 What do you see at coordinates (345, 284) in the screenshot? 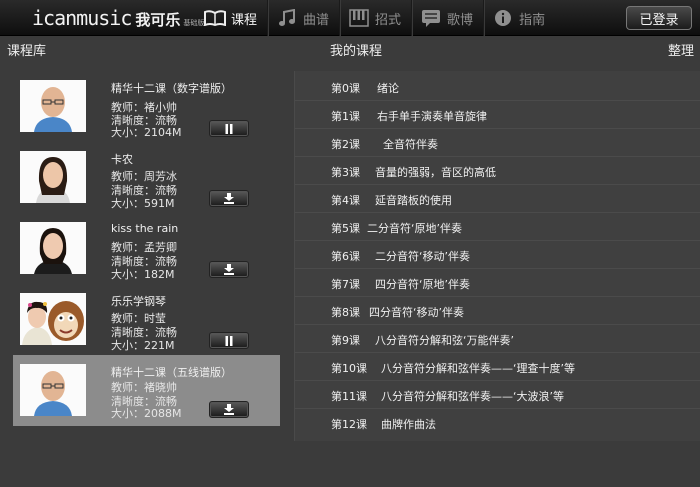
I see `lesson-number: 第7课` at bounding box center [345, 284].